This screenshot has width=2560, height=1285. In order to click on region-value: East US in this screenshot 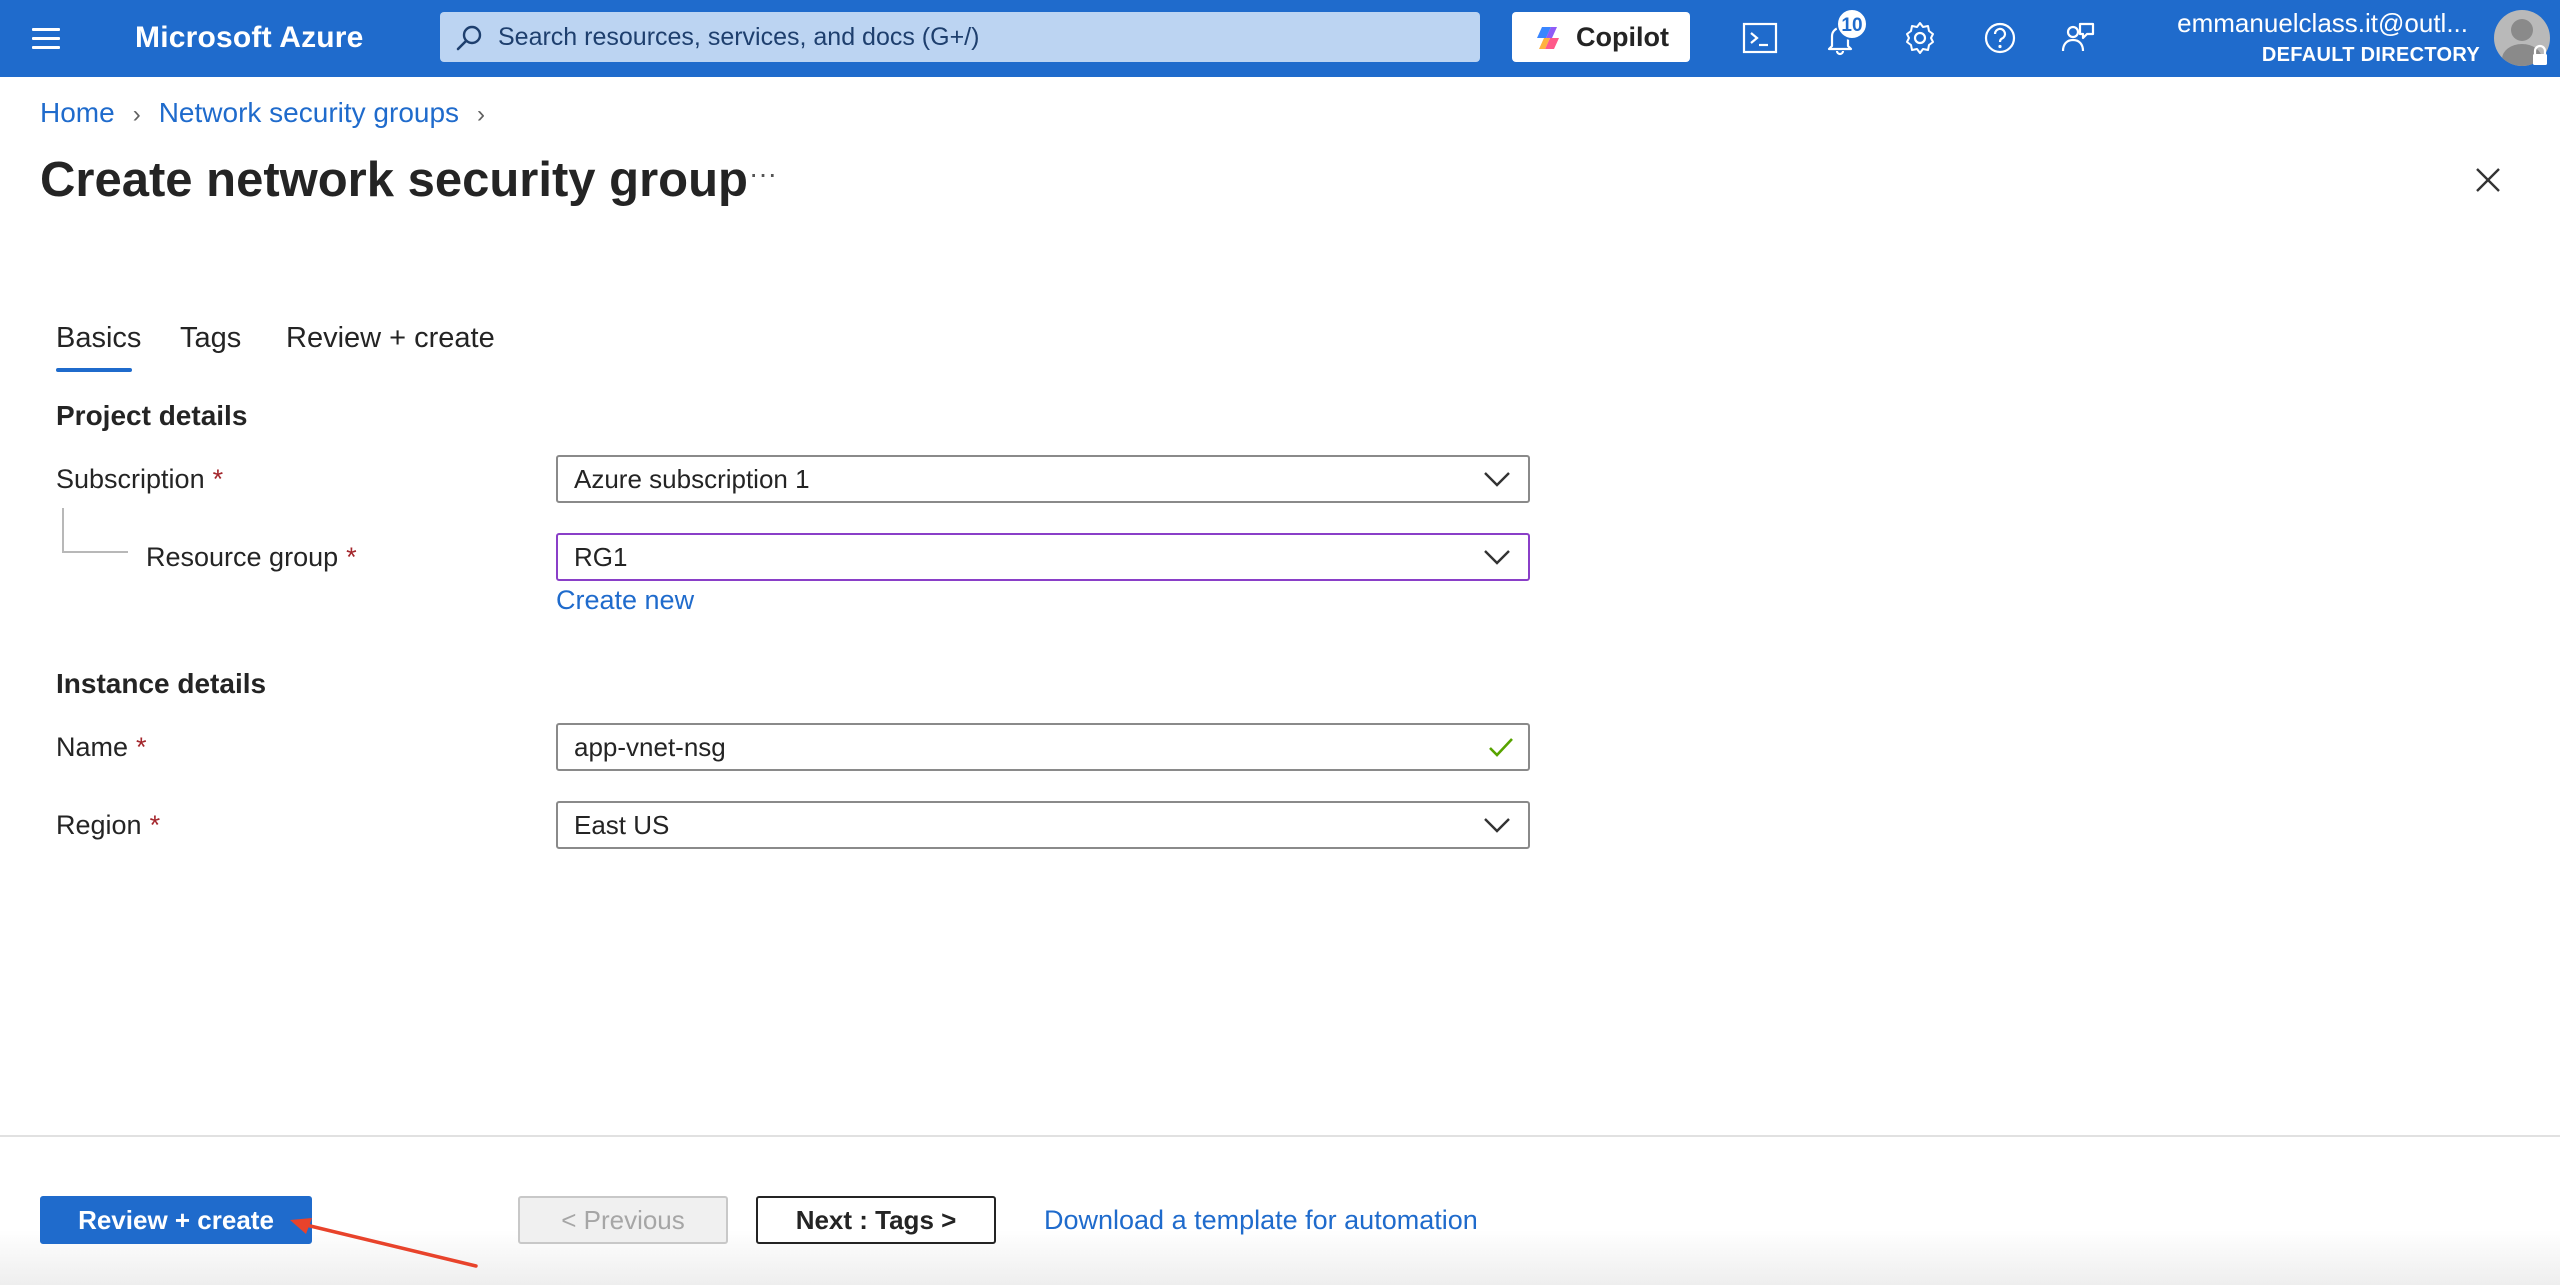, I will do `click(622, 825)`.